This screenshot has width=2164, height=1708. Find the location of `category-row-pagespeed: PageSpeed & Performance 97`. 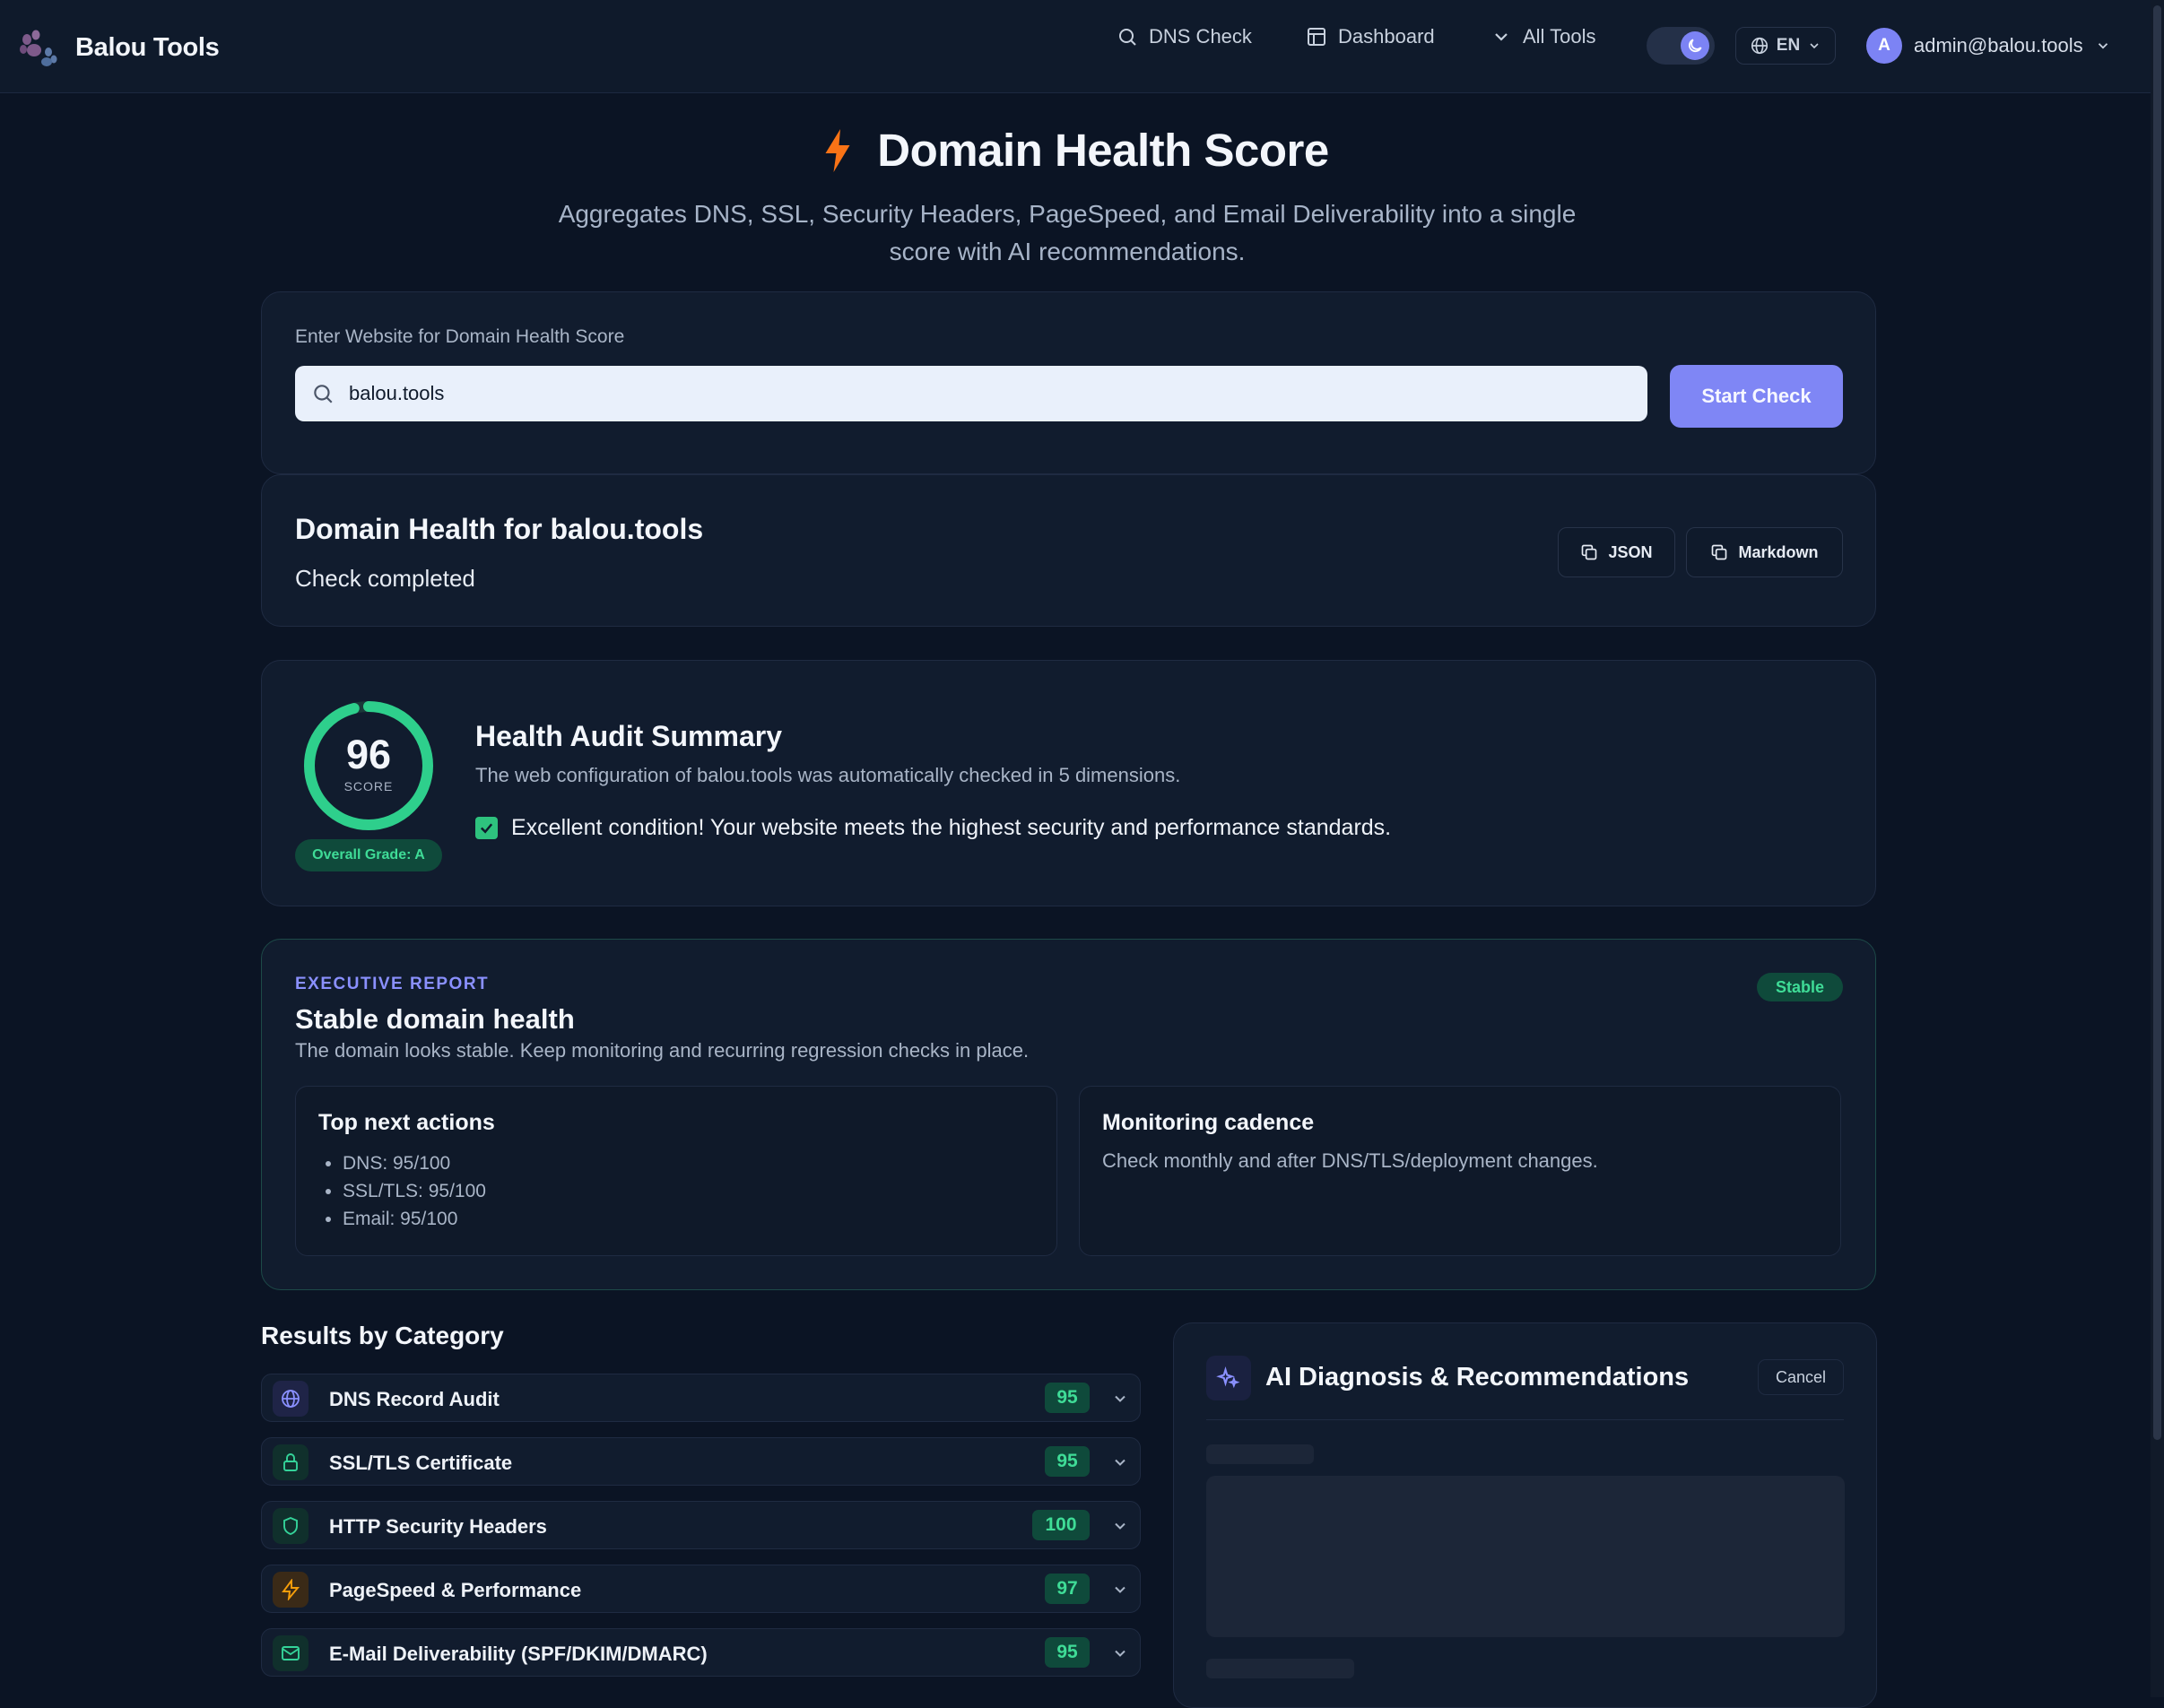

category-row-pagespeed: PageSpeed & Performance 97 is located at coordinates (701, 1589).